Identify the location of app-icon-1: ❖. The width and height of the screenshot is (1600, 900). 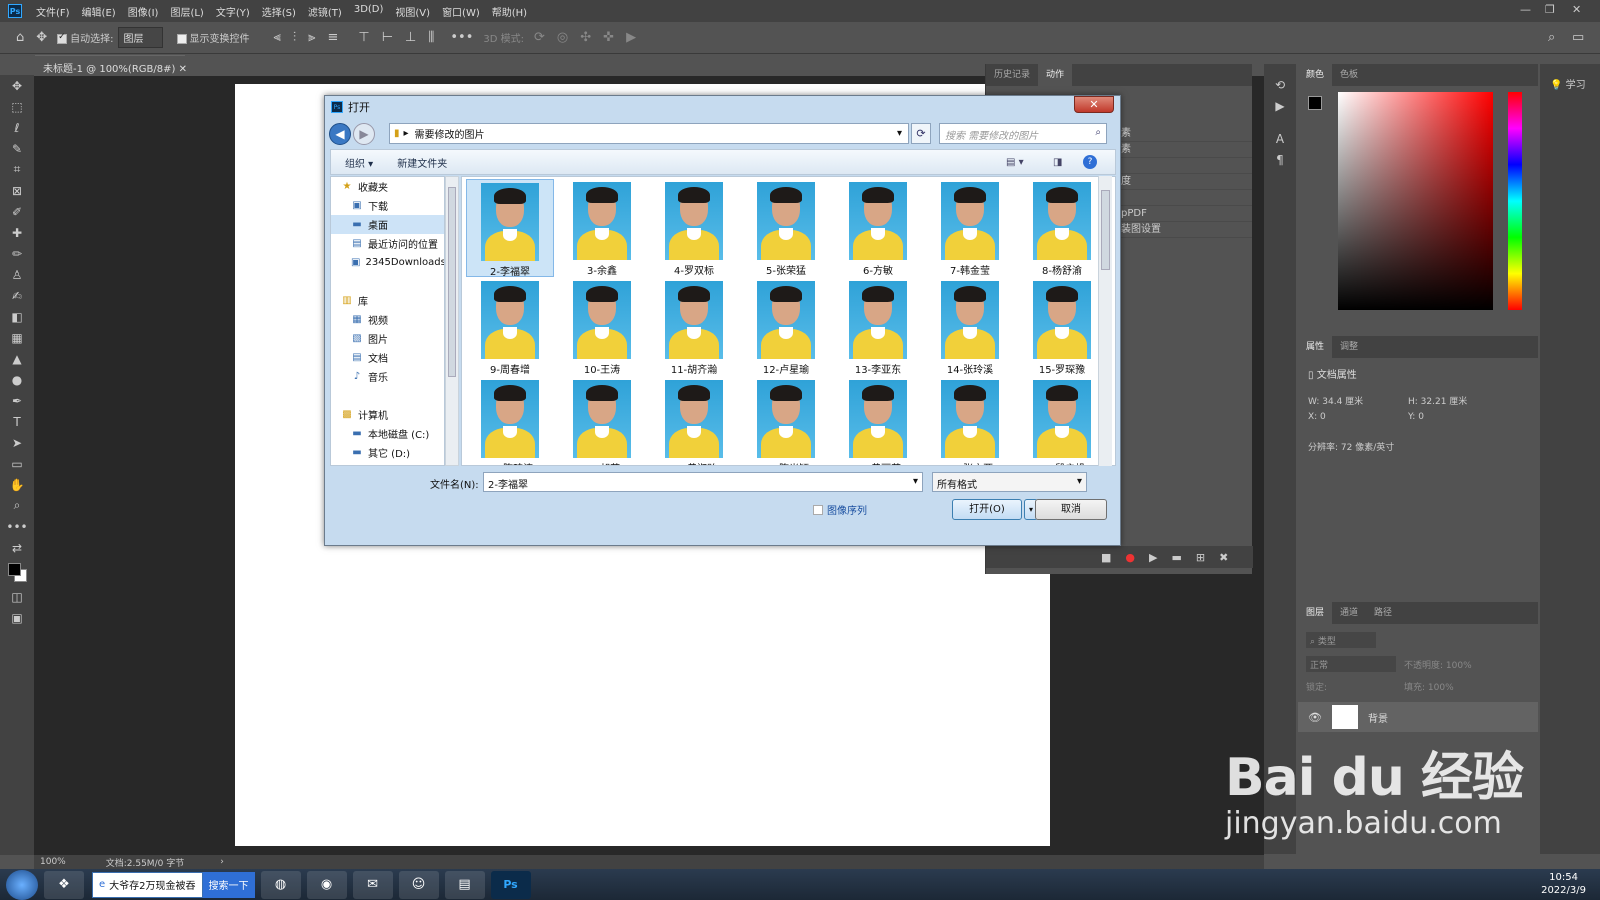
(64, 884).